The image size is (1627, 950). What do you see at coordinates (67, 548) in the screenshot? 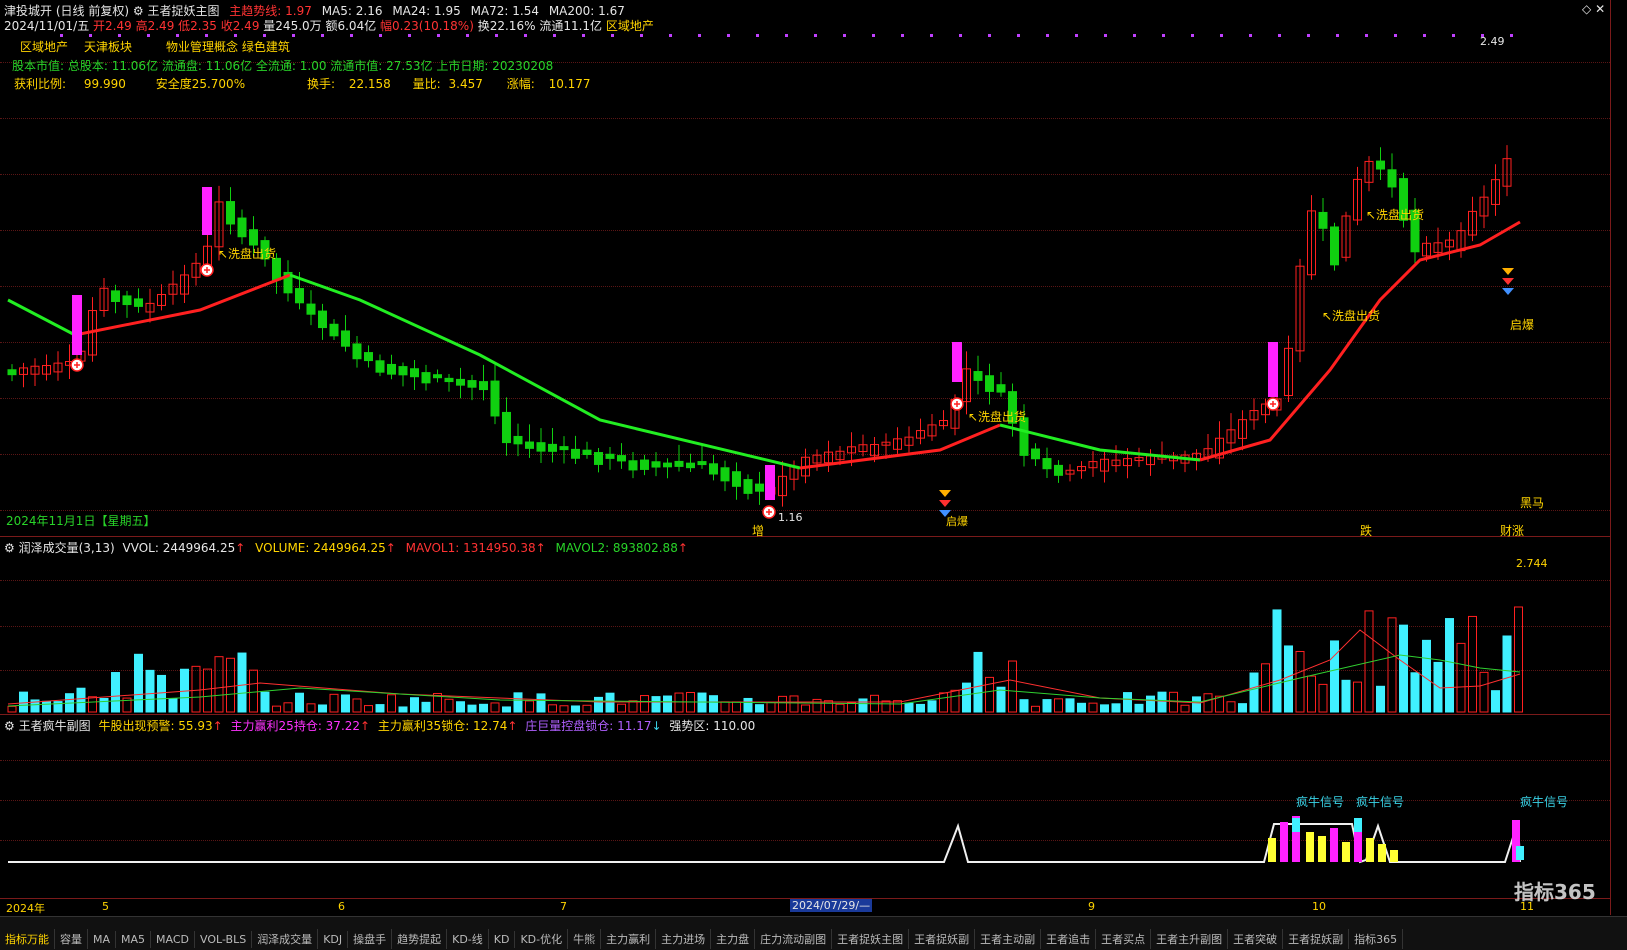
I see `volume-title: 润泽成交量(3,13)` at bounding box center [67, 548].